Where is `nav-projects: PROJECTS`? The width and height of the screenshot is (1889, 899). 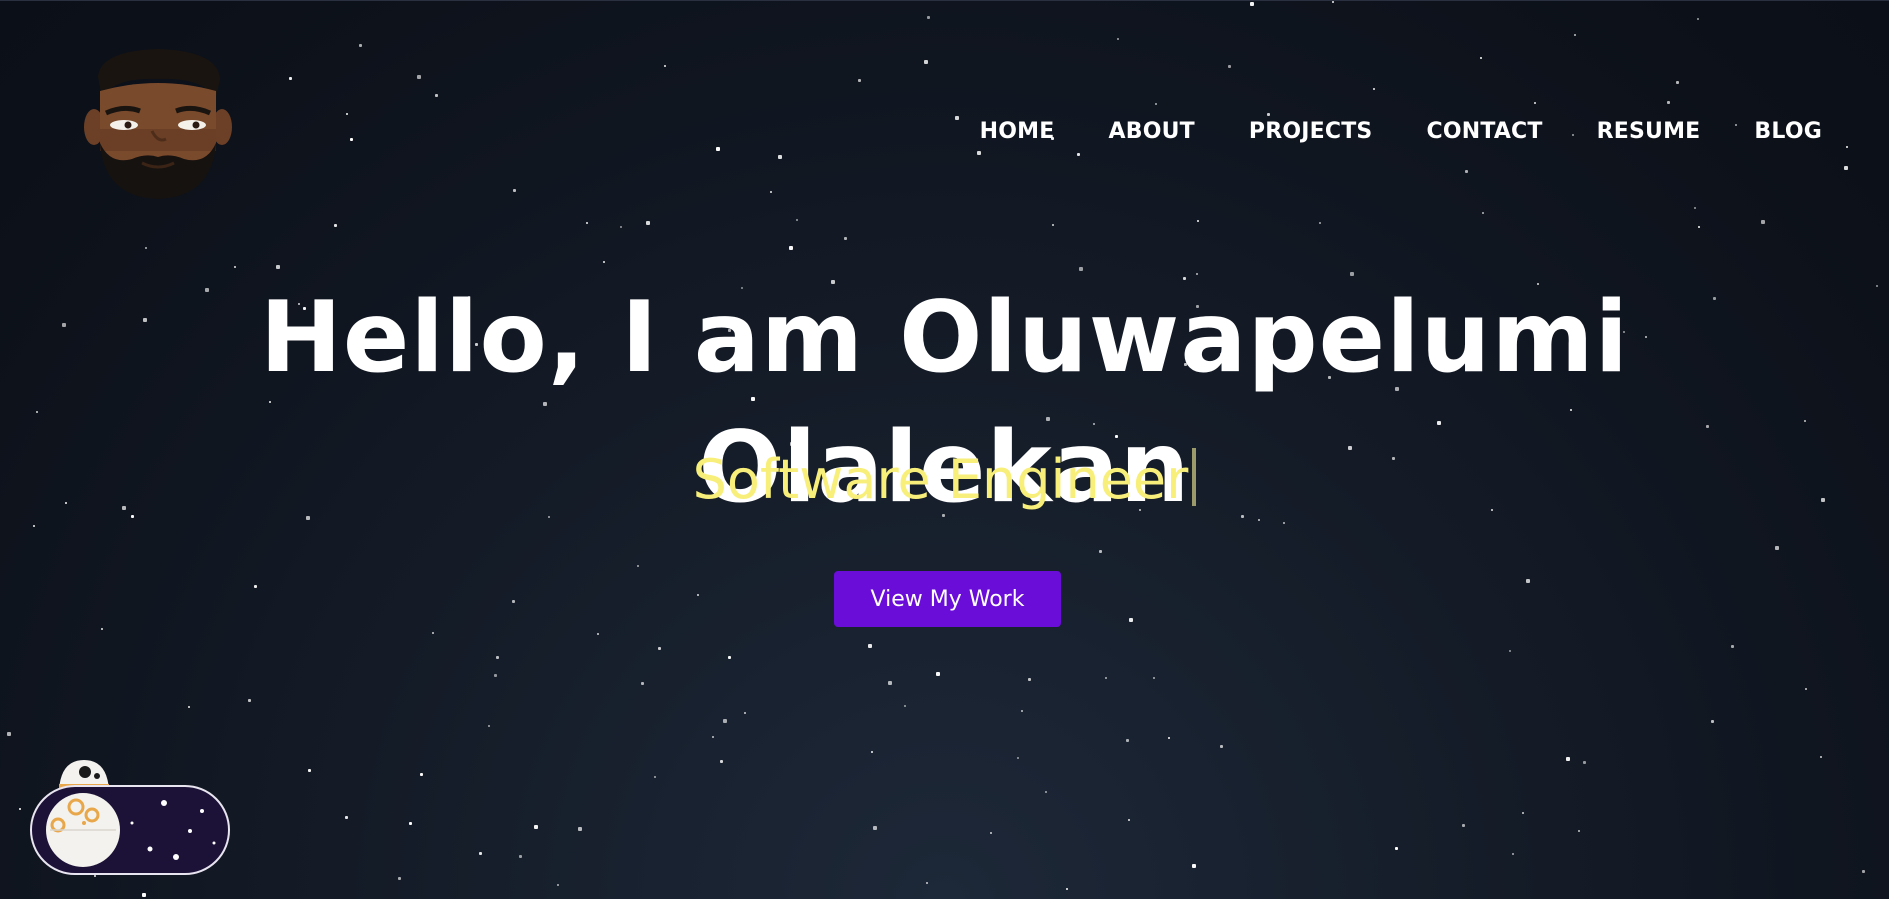
nav-projects: PROJECTS is located at coordinates (1311, 131).